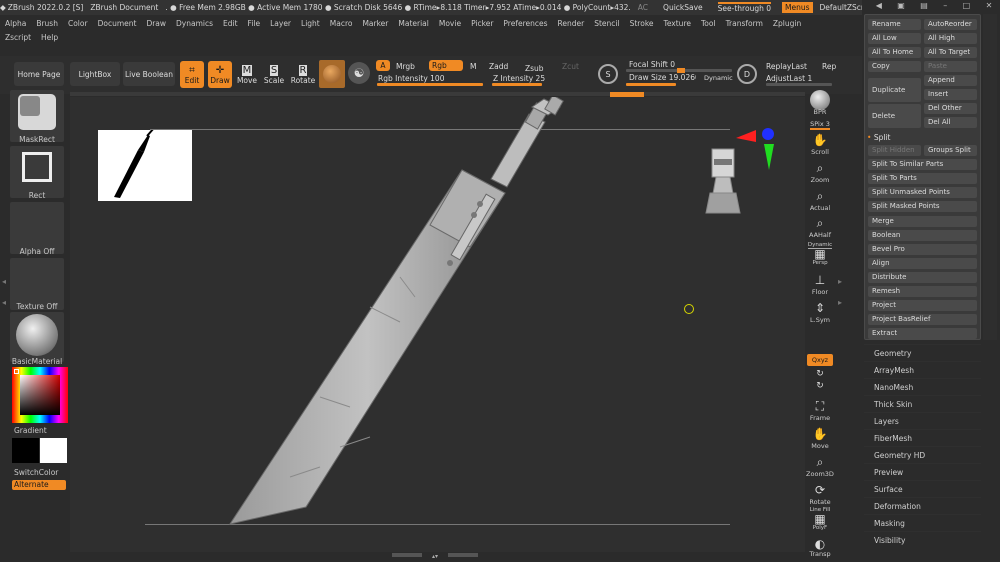  Describe the element at coordinates (747, 74) in the screenshot. I see `dynamesh-d-icon: D` at that location.